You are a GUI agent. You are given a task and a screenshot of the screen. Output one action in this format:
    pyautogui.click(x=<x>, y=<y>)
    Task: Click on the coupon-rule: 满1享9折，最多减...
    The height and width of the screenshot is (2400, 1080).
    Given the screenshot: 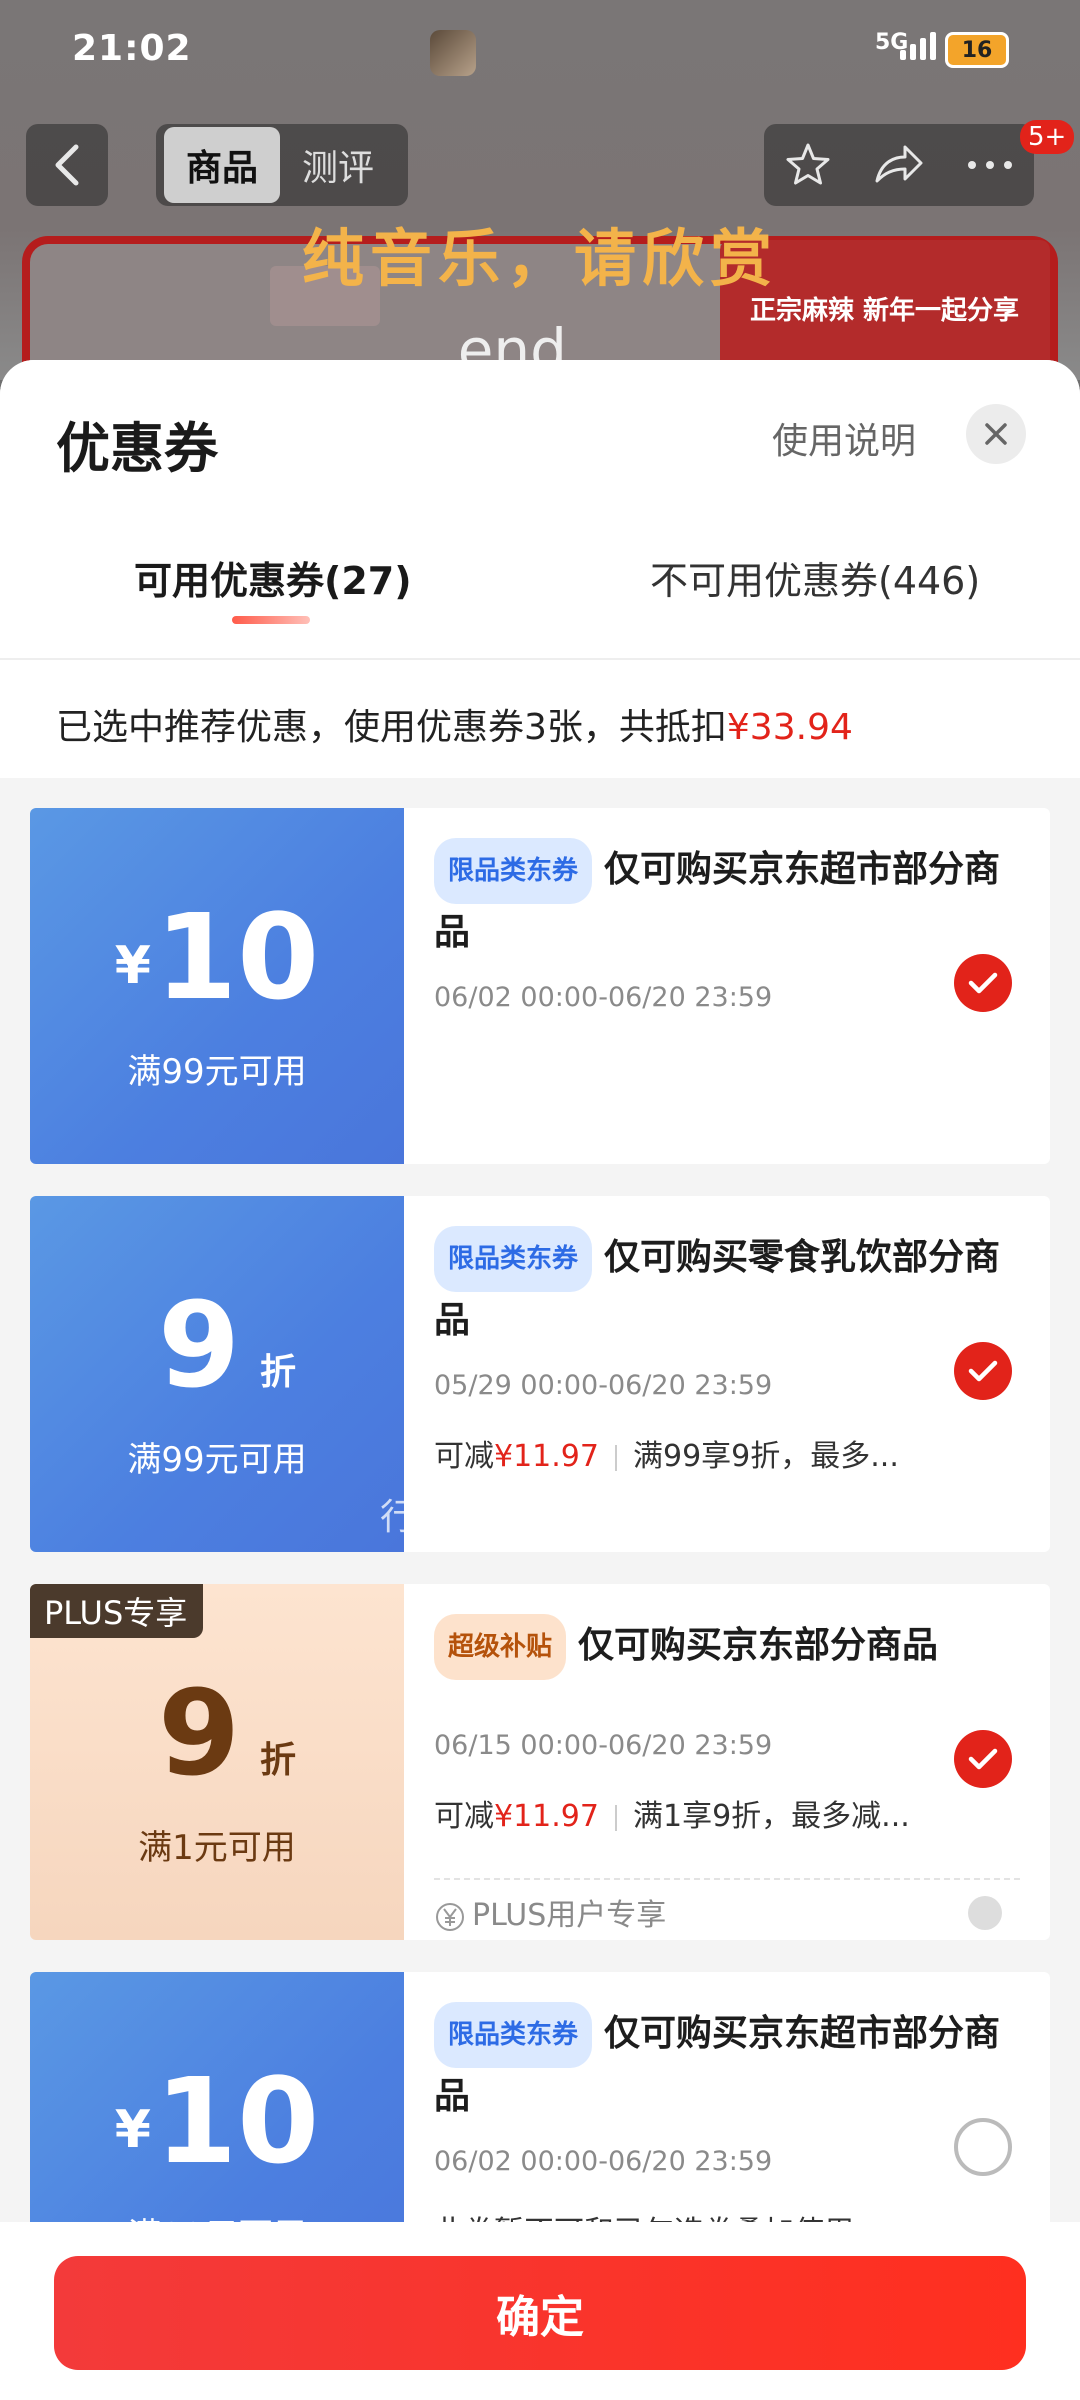 What is the action you would take?
    pyautogui.click(x=771, y=1816)
    